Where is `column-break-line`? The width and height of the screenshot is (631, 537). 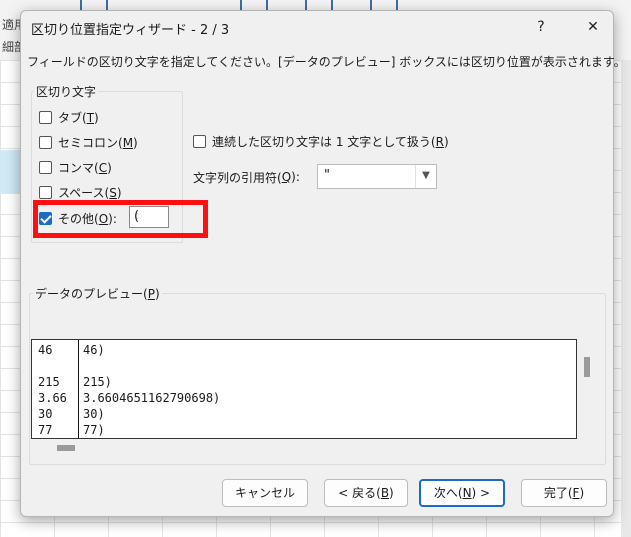 column-break-line is located at coordinates (78, 389).